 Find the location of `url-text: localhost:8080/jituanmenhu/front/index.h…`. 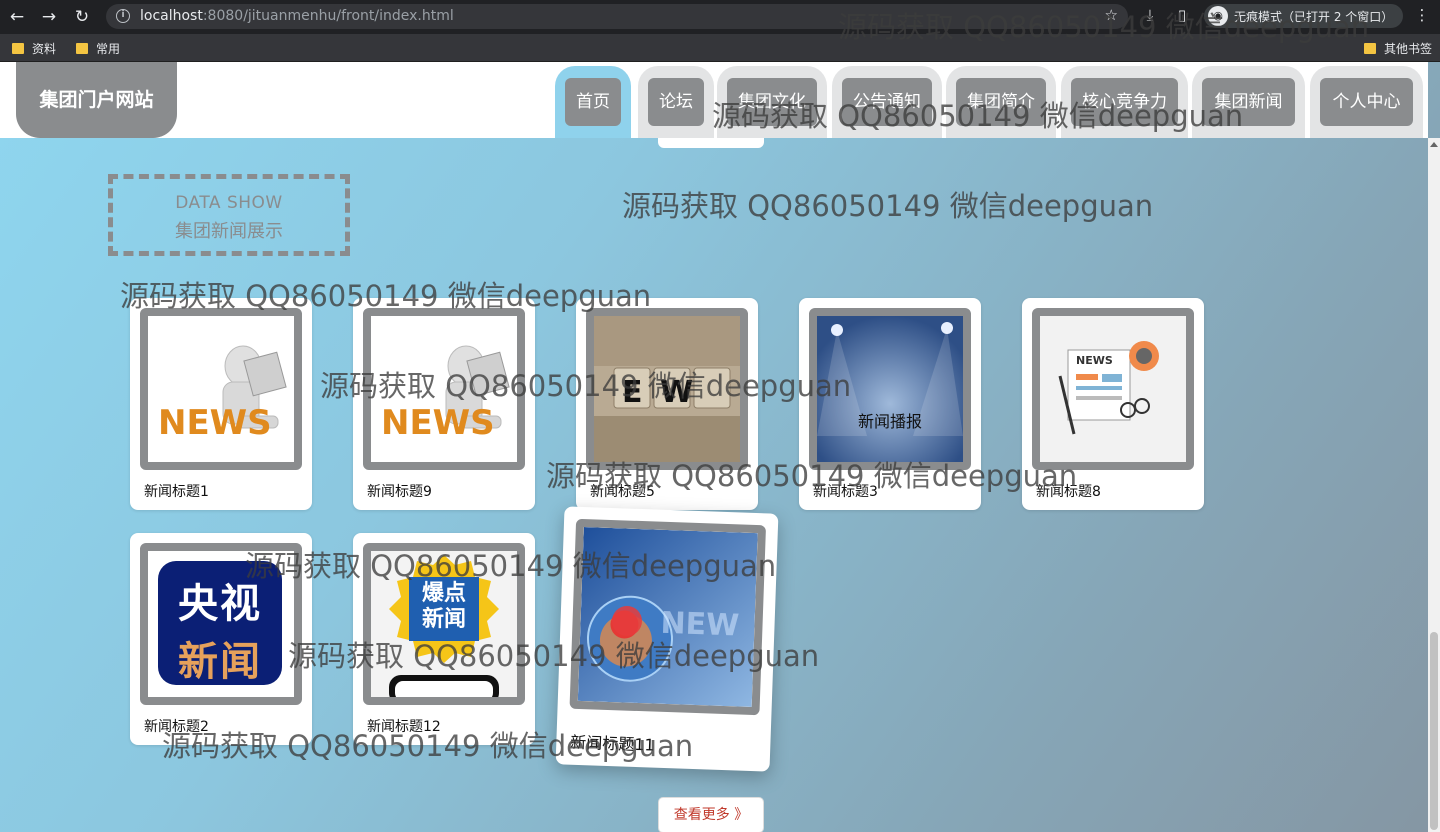

url-text: localhost:8080/jituanmenhu/front/index.h… is located at coordinates (297, 16).